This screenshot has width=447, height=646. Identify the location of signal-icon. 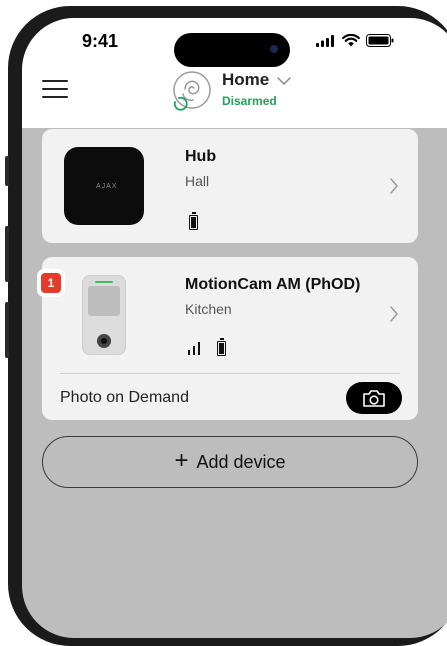
(194, 348).